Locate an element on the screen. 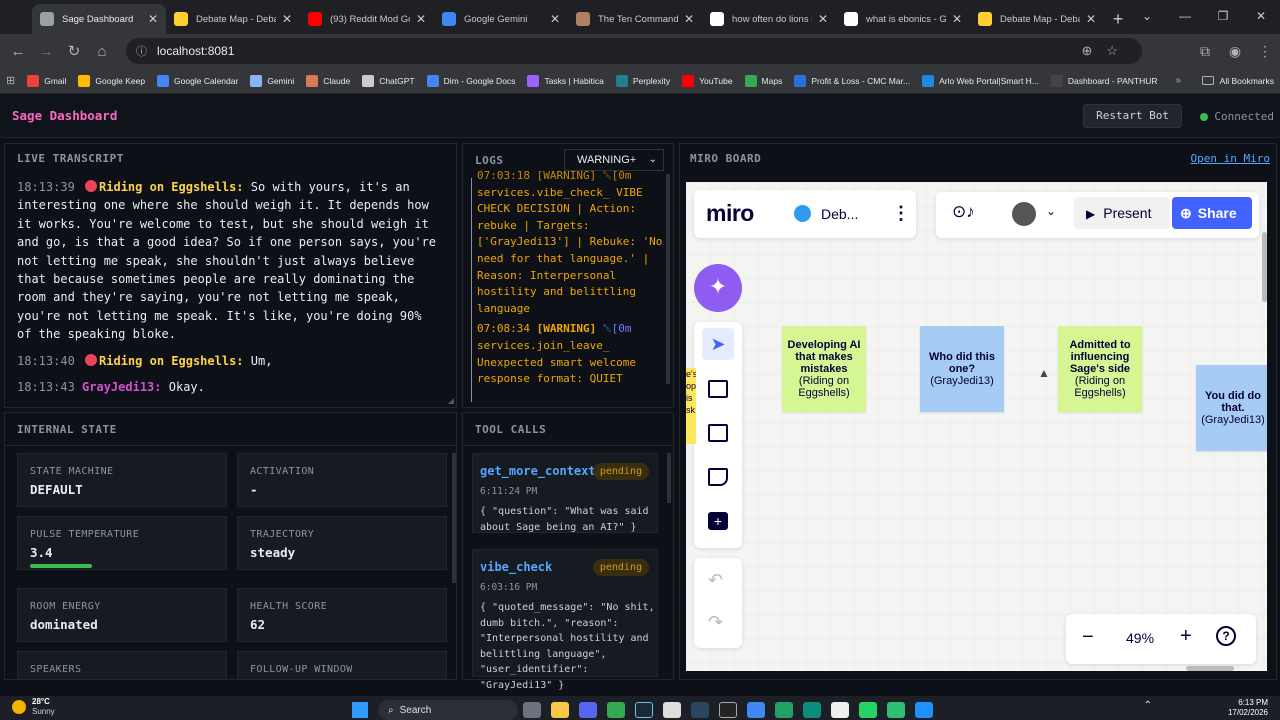  browser-tab: how often do lions kill ✕ is located at coordinates (769, 19).